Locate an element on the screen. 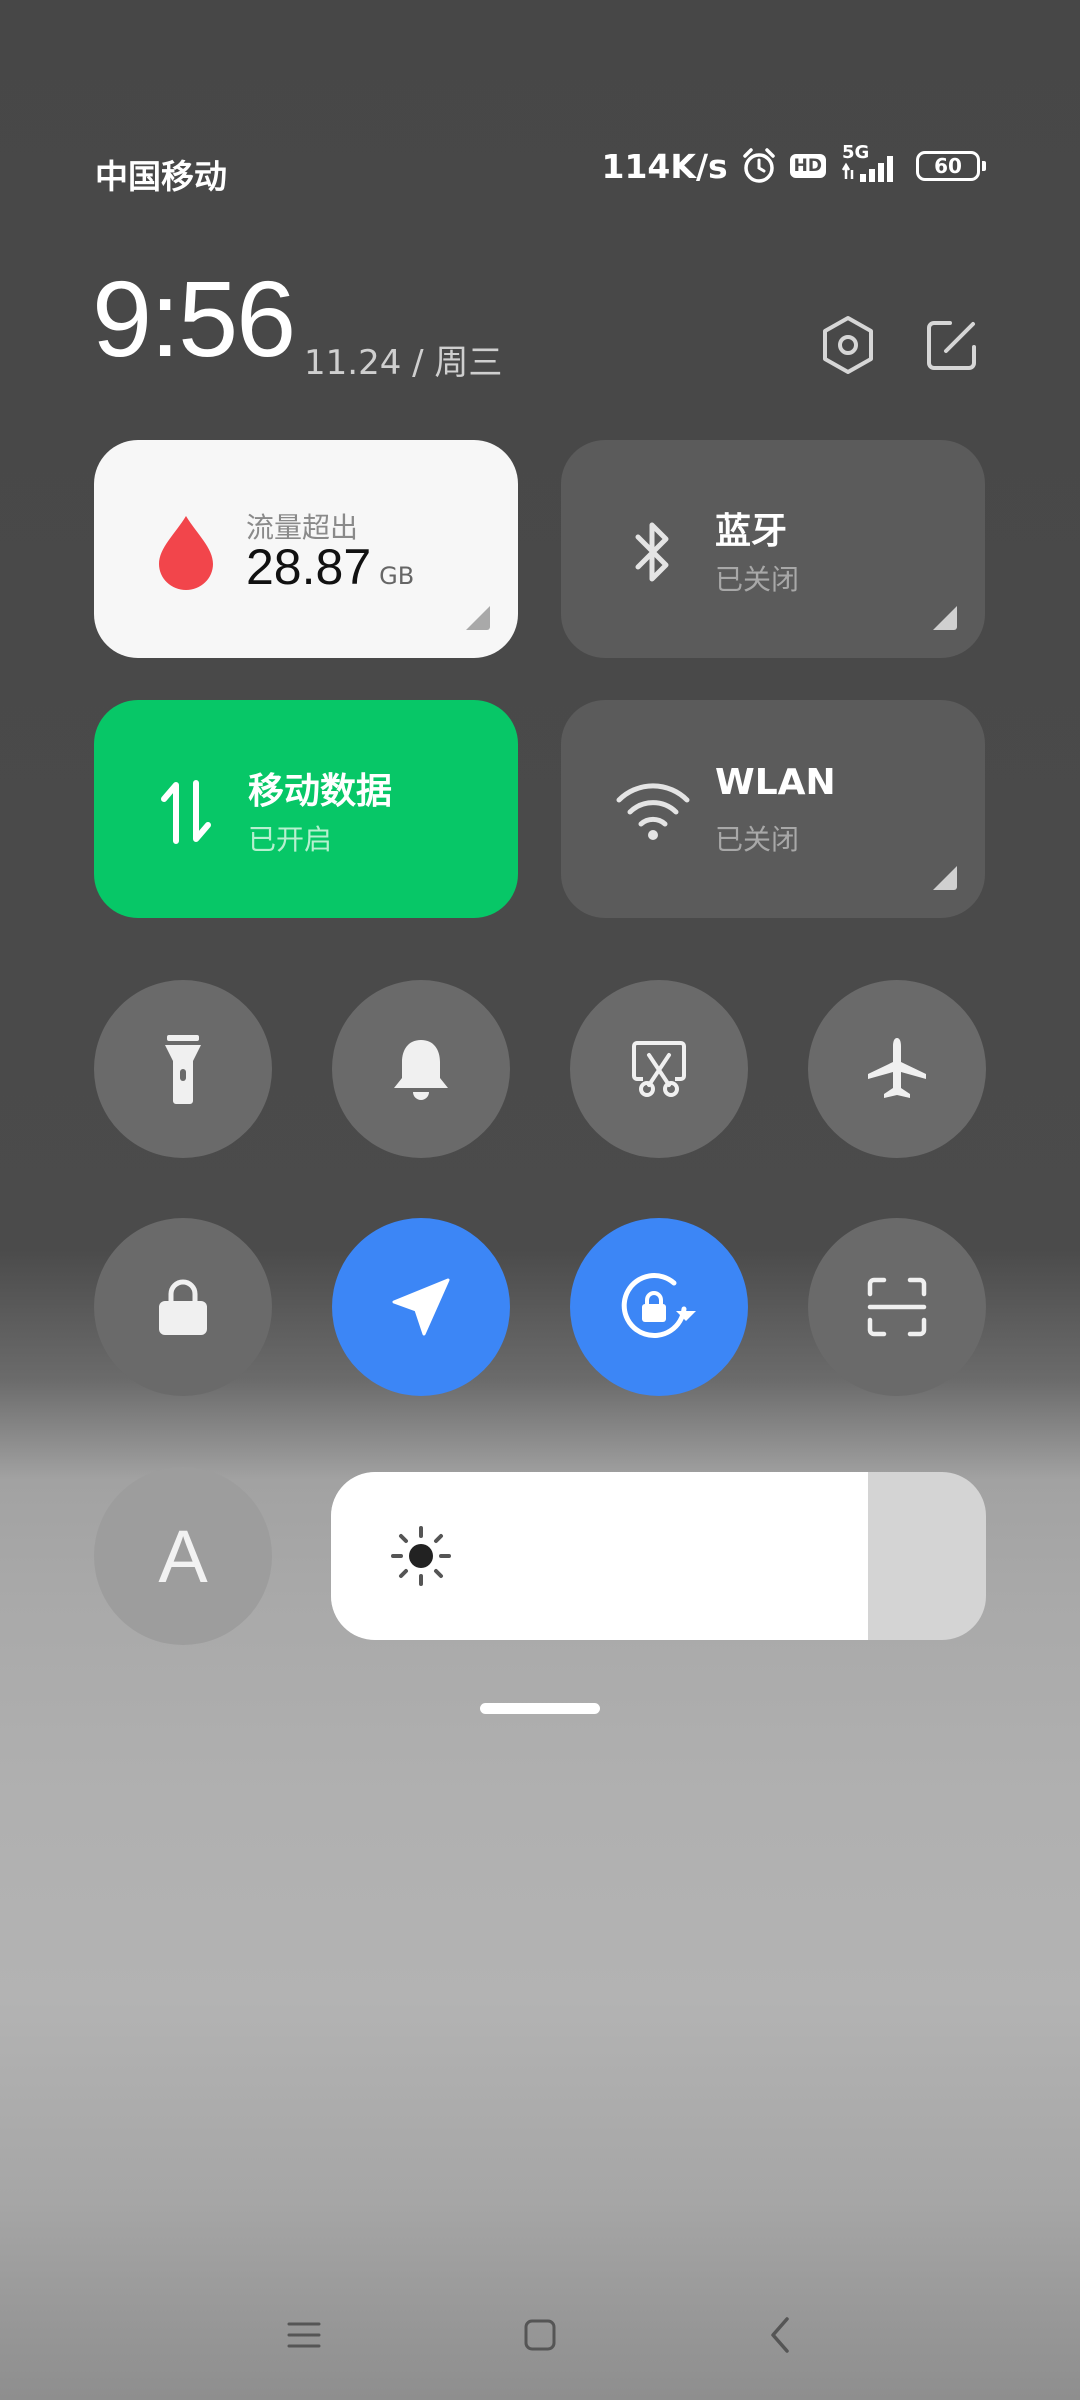  lock-icon is located at coordinates (183, 1307).